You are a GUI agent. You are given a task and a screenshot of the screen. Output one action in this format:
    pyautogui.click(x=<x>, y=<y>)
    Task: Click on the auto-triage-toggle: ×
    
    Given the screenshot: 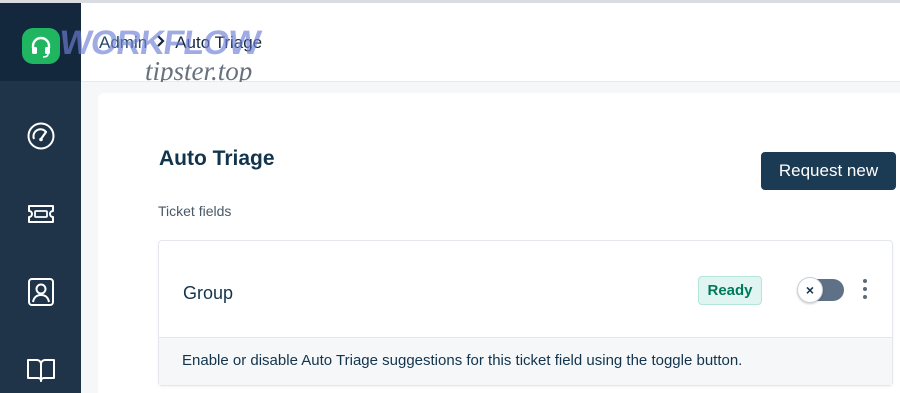 What is the action you would take?
    pyautogui.click(x=820, y=290)
    